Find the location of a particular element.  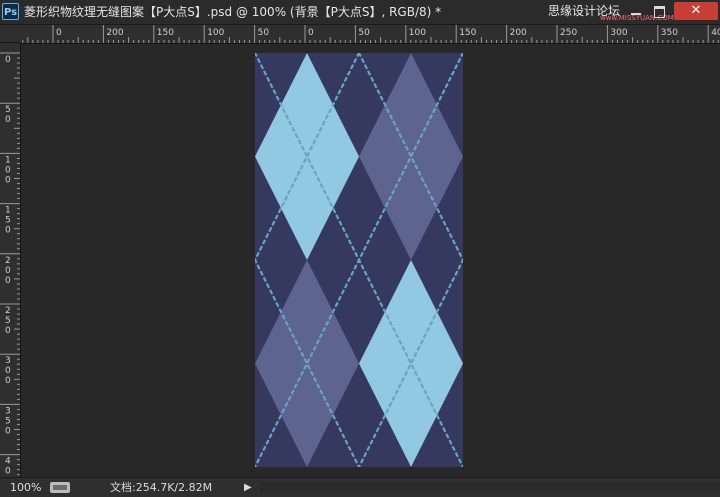

ruler-label: 300 is located at coordinates (618, 33).